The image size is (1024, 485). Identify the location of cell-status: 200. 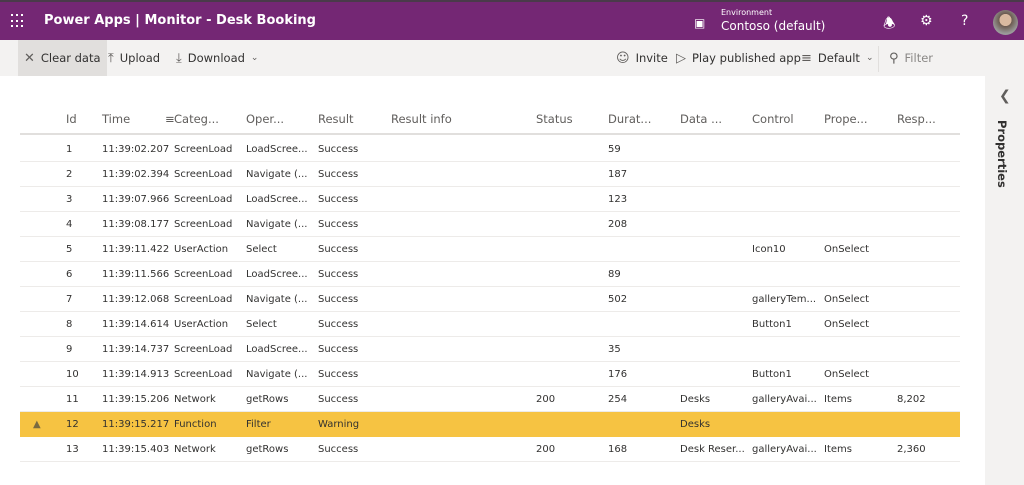
(546, 449).